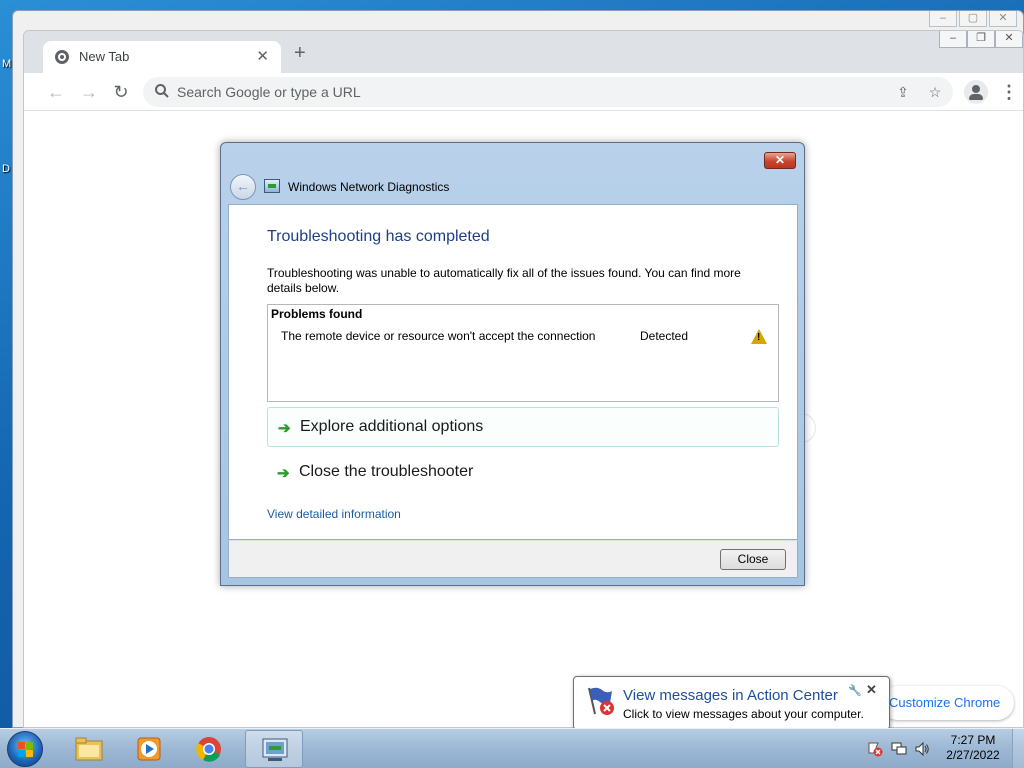  I want to click on view-detailed-information-link: View detailed information, so click(334, 514).